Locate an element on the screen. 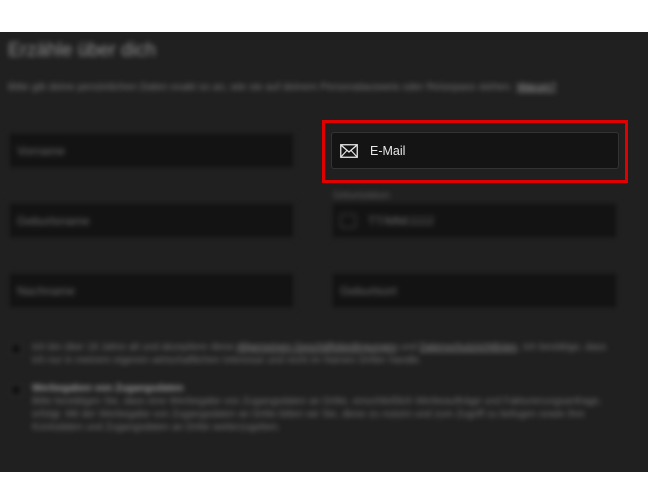 The width and height of the screenshot is (648, 500). why-link: Warum? is located at coordinates (536, 87).